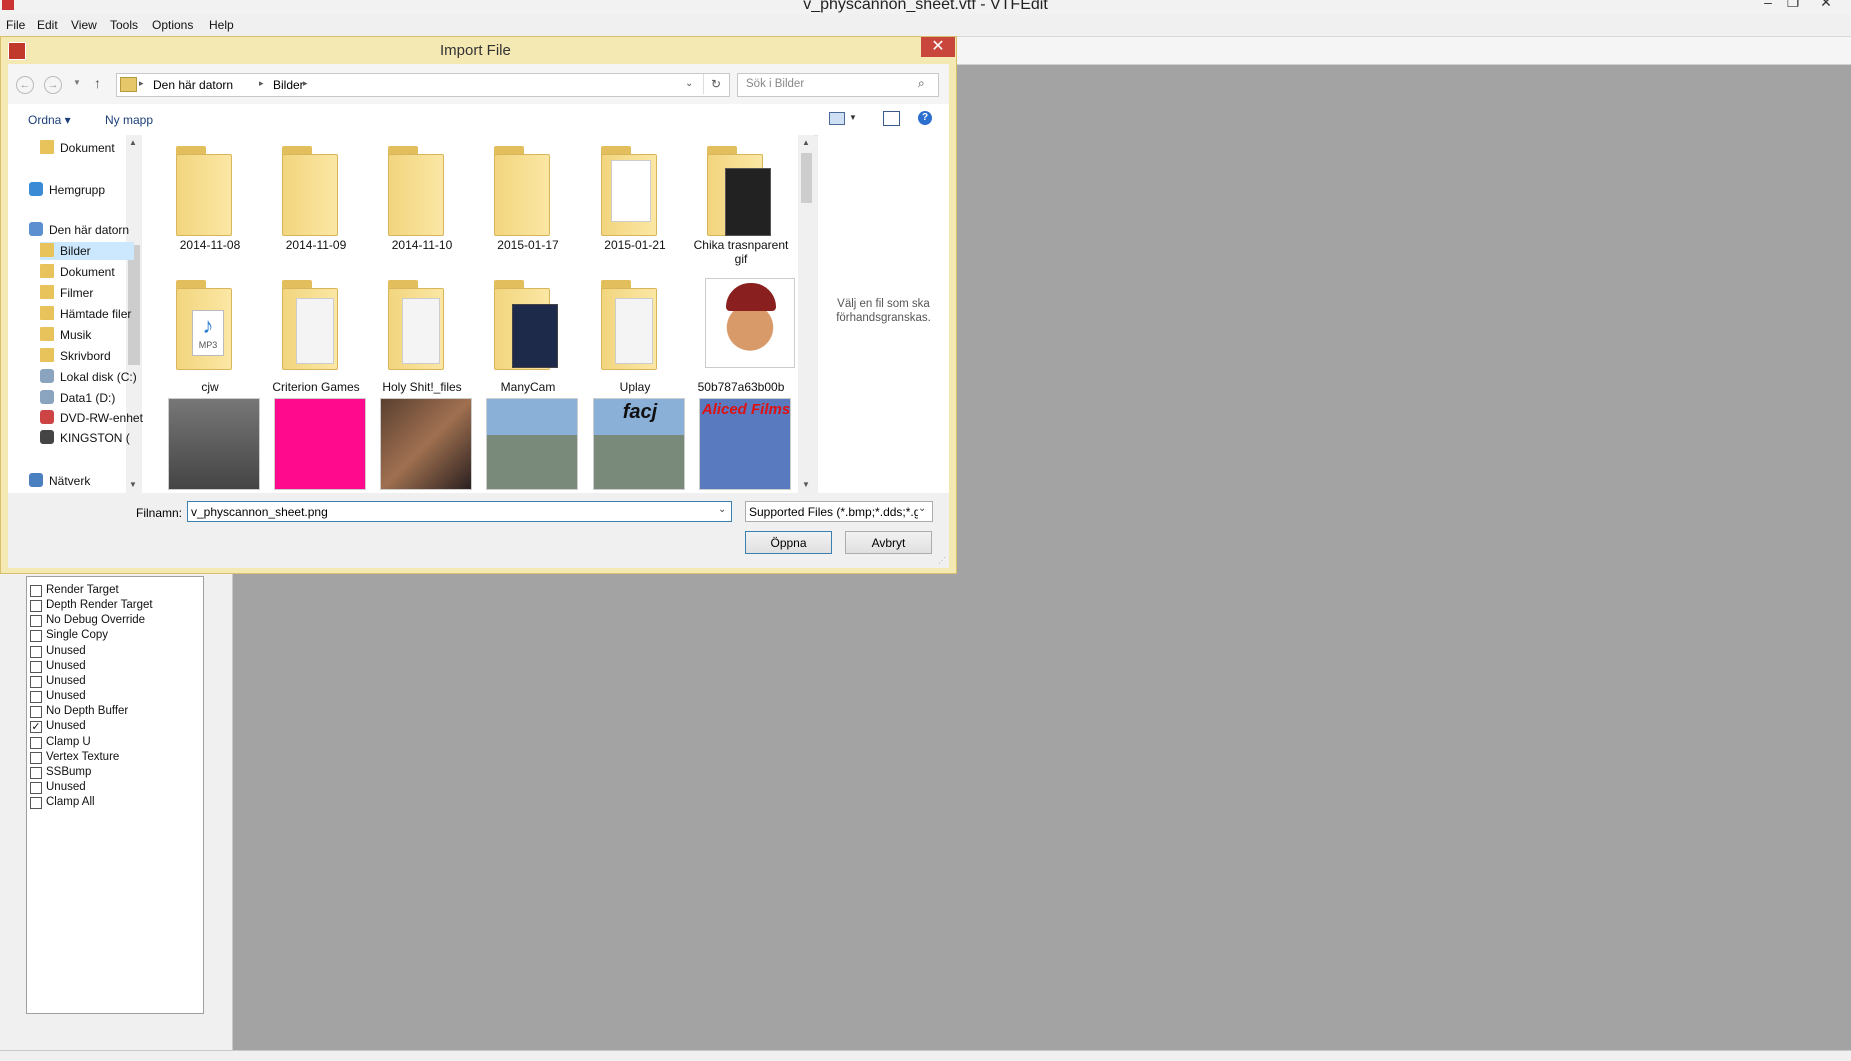 Image resolution: width=1851 pixels, height=1061 pixels. I want to click on folder-item: 2015-01-21, so click(635, 201).